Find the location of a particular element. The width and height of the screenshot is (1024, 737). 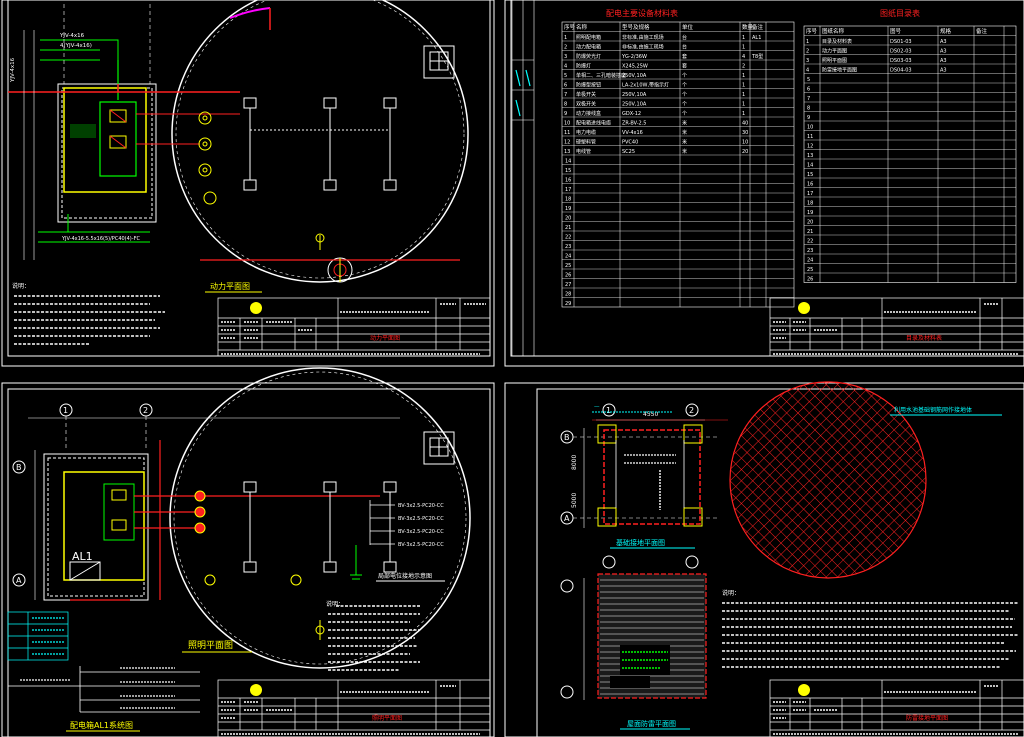

drawing-list-row-number: 19 is located at coordinates (810, 213).